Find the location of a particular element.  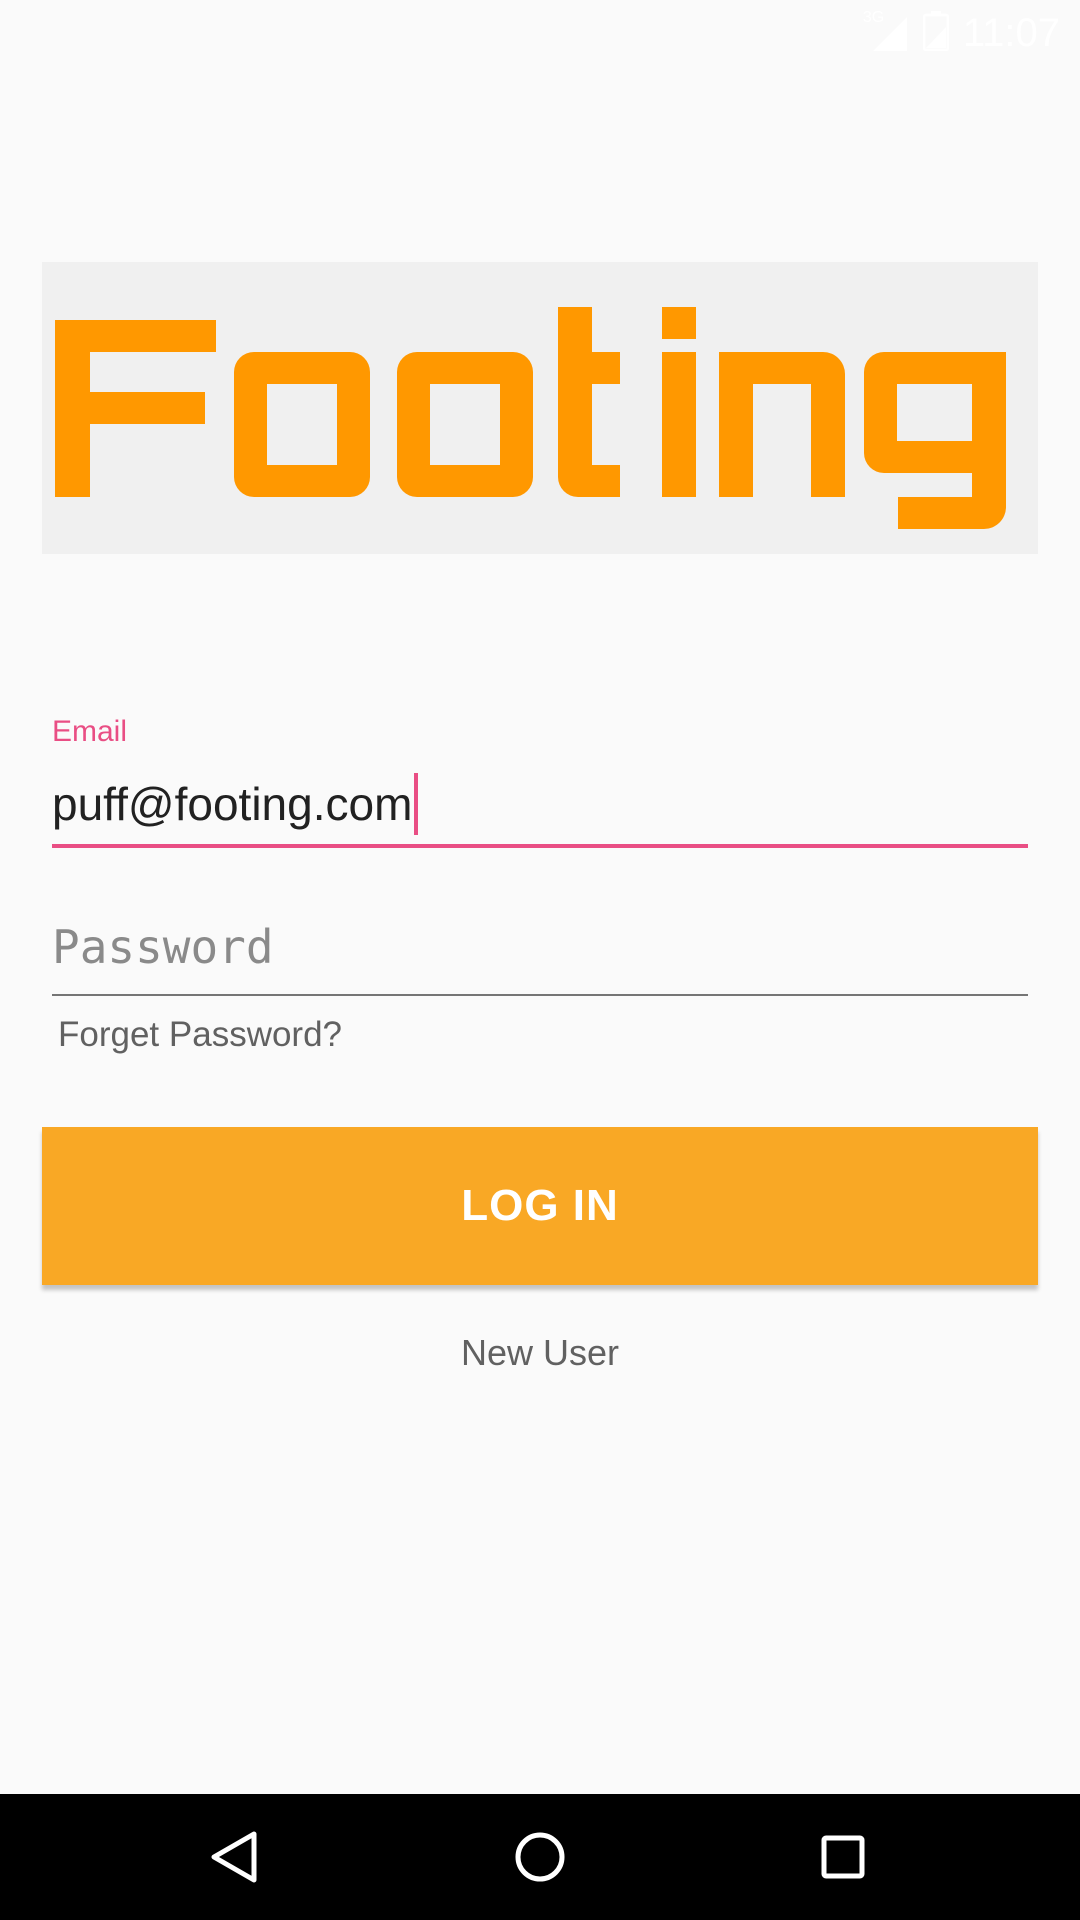

navigation-bar is located at coordinates (540, 1857).